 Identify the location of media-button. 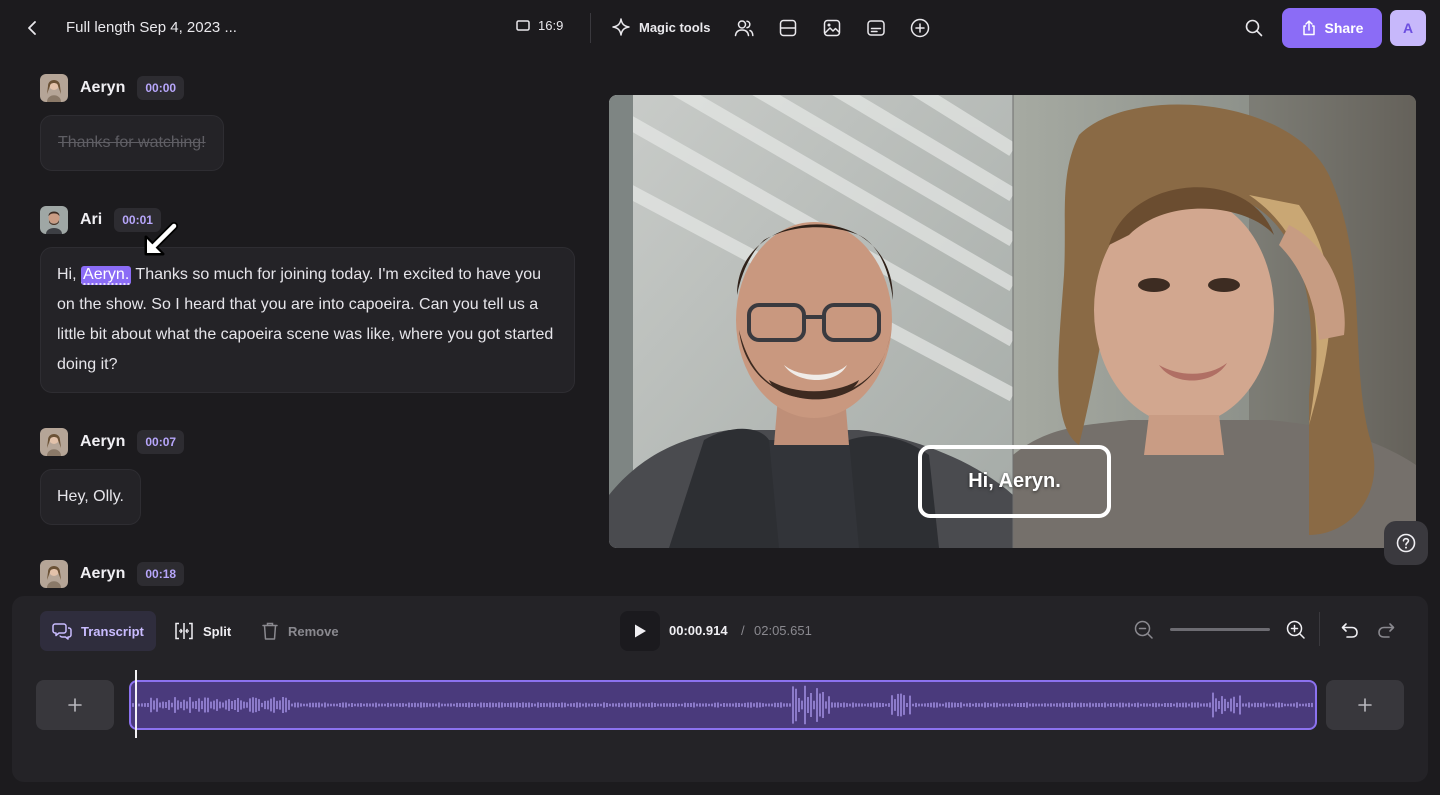
(832, 28).